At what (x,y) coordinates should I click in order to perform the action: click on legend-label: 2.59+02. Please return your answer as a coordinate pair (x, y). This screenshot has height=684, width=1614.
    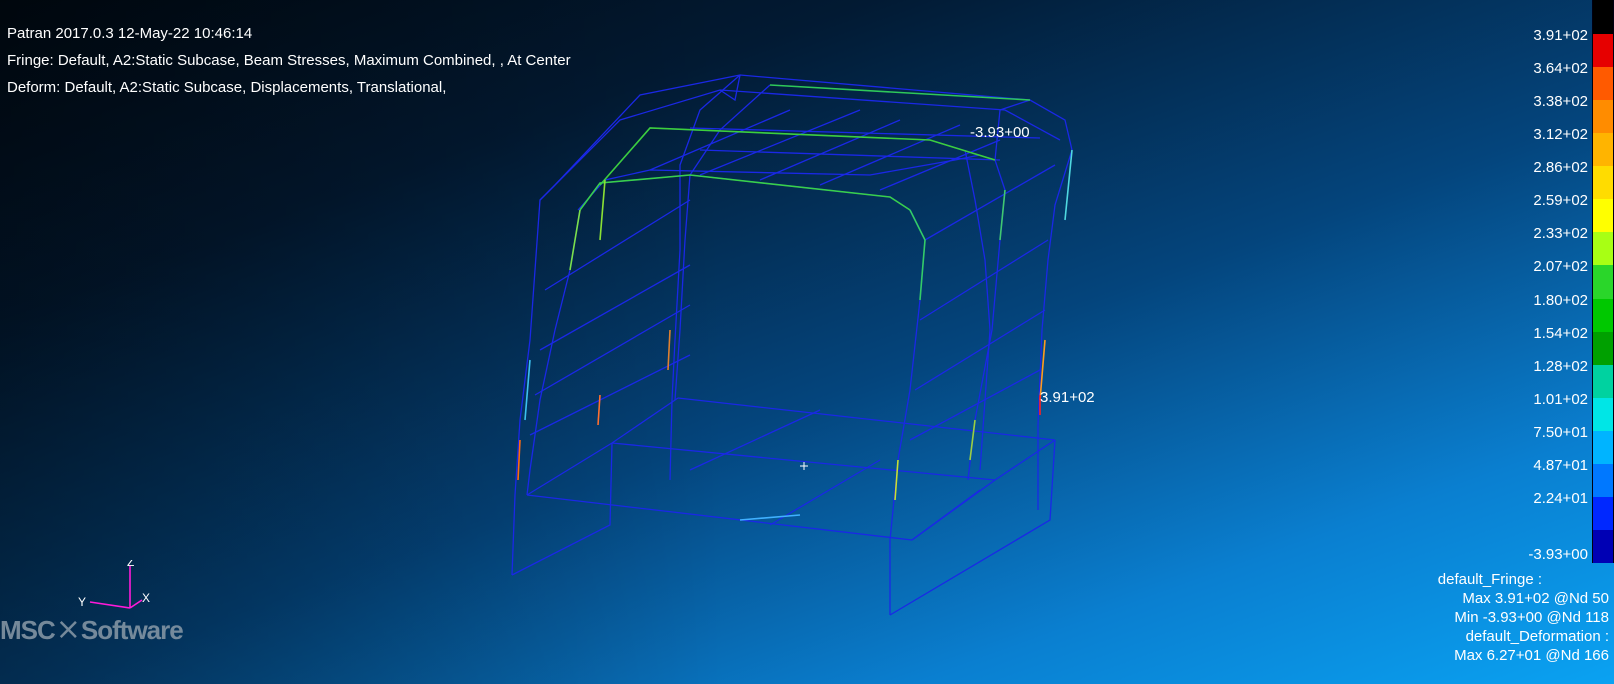
    Looking at the image, I should click on (1560, 201).